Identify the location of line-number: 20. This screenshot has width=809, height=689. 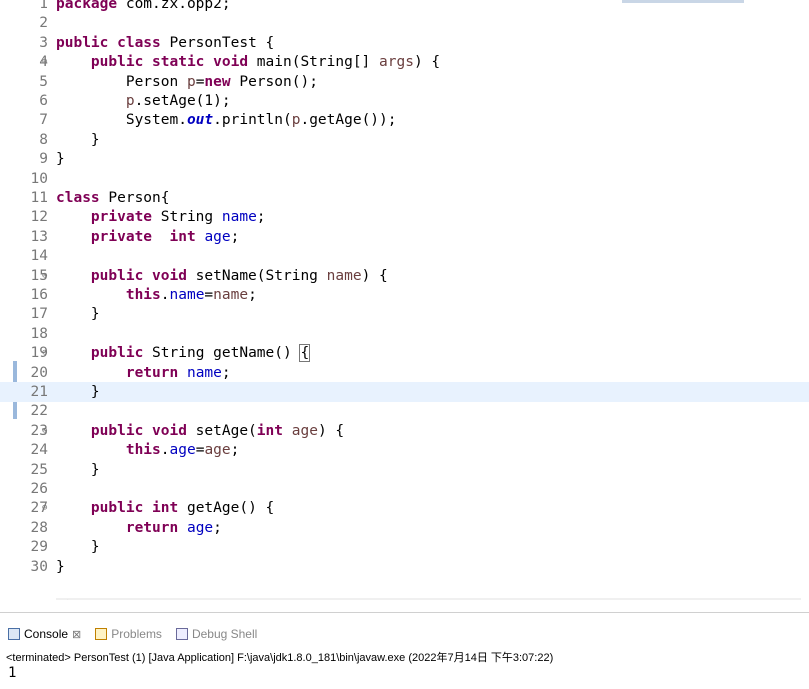
(39, 372).